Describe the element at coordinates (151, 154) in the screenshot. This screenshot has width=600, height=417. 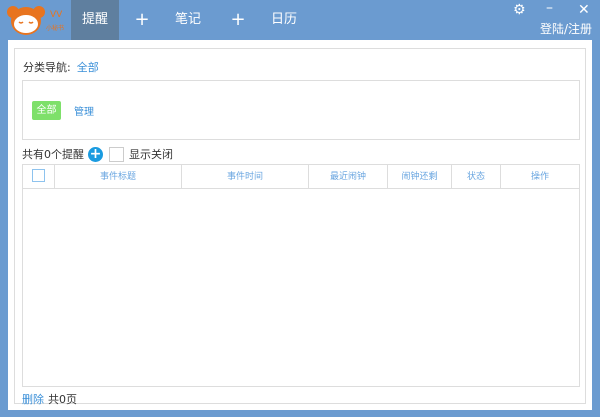
I see `show-closed-label: 显示关闭` at that location.